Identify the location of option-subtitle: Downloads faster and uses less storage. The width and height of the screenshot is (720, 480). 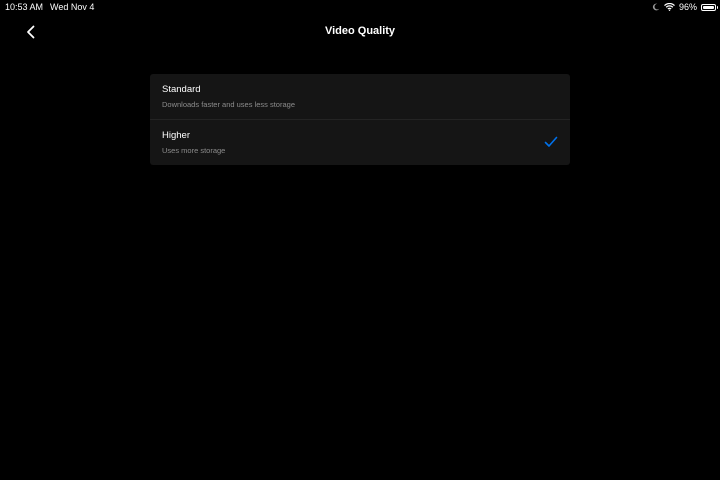
(228, 104).